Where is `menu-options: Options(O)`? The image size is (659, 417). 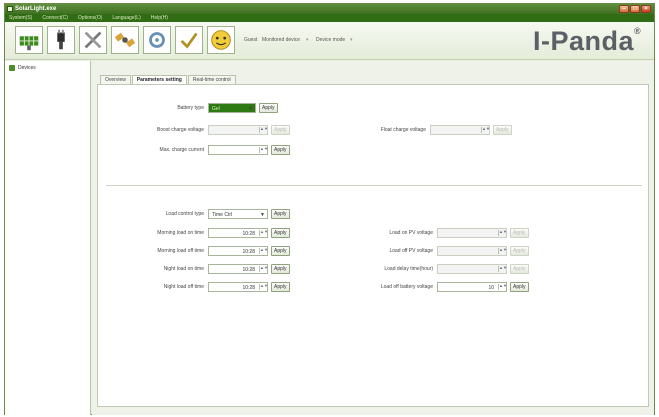 menu-options: Options(O) is located at coordinates (90, 18).